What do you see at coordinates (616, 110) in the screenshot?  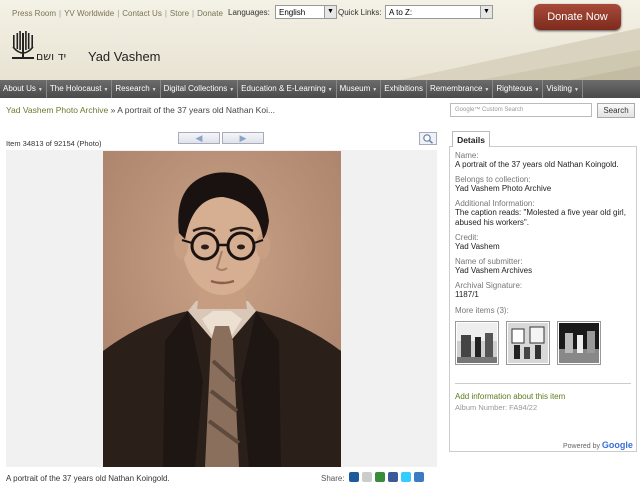 I see `search-button: Search` at bounding box center [616, 110].